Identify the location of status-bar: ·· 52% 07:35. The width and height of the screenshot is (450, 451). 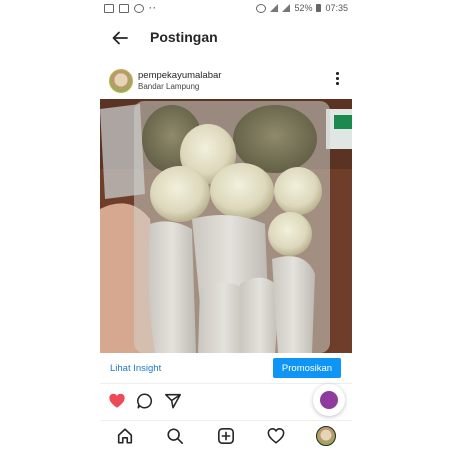
(226, 9).